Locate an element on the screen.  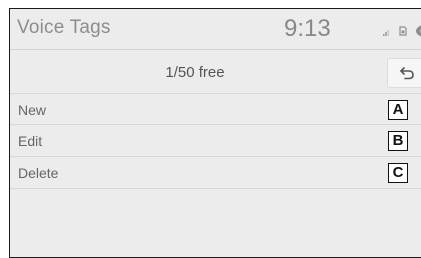
clock: 9:13 is located at coordinates (307, 28).